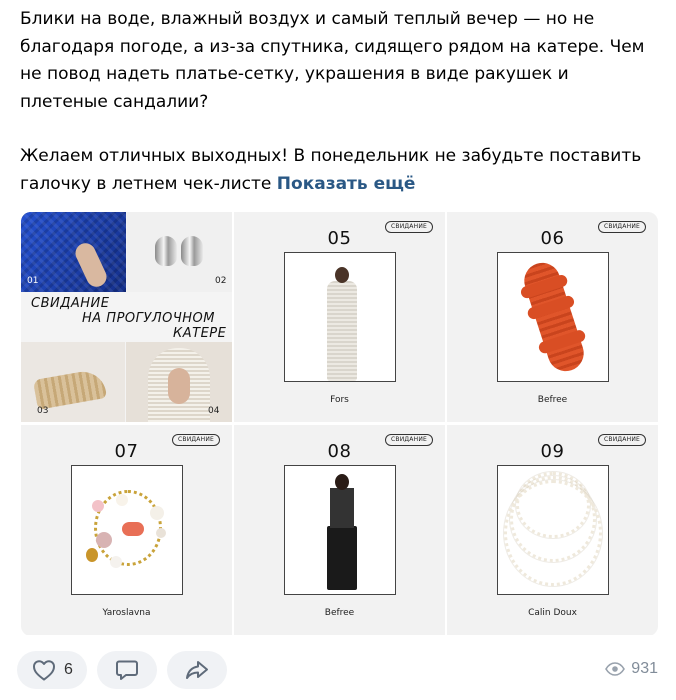  What do you see at coordinates (126, 451) in the screenshot?
I see `product-number: 07` at bounding box center [126, 451].